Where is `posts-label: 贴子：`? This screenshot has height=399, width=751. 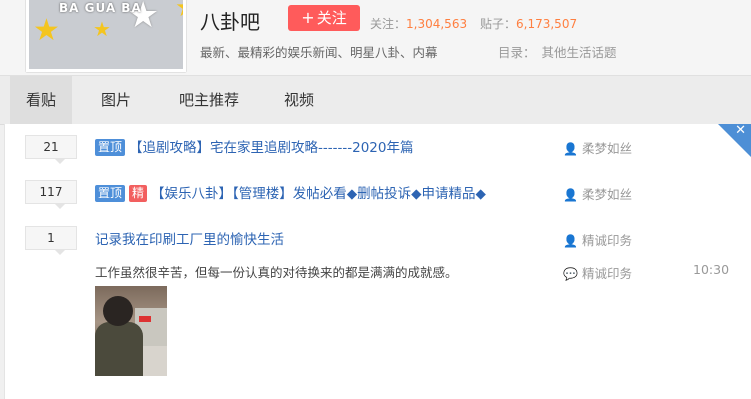
posts-label: 贴子： is located at coordinates (498, 24).